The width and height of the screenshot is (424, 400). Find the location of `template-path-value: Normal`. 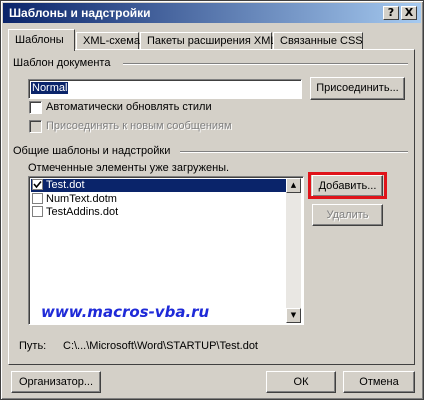

template-path-value: Normal is located at coordinates (50, 88).